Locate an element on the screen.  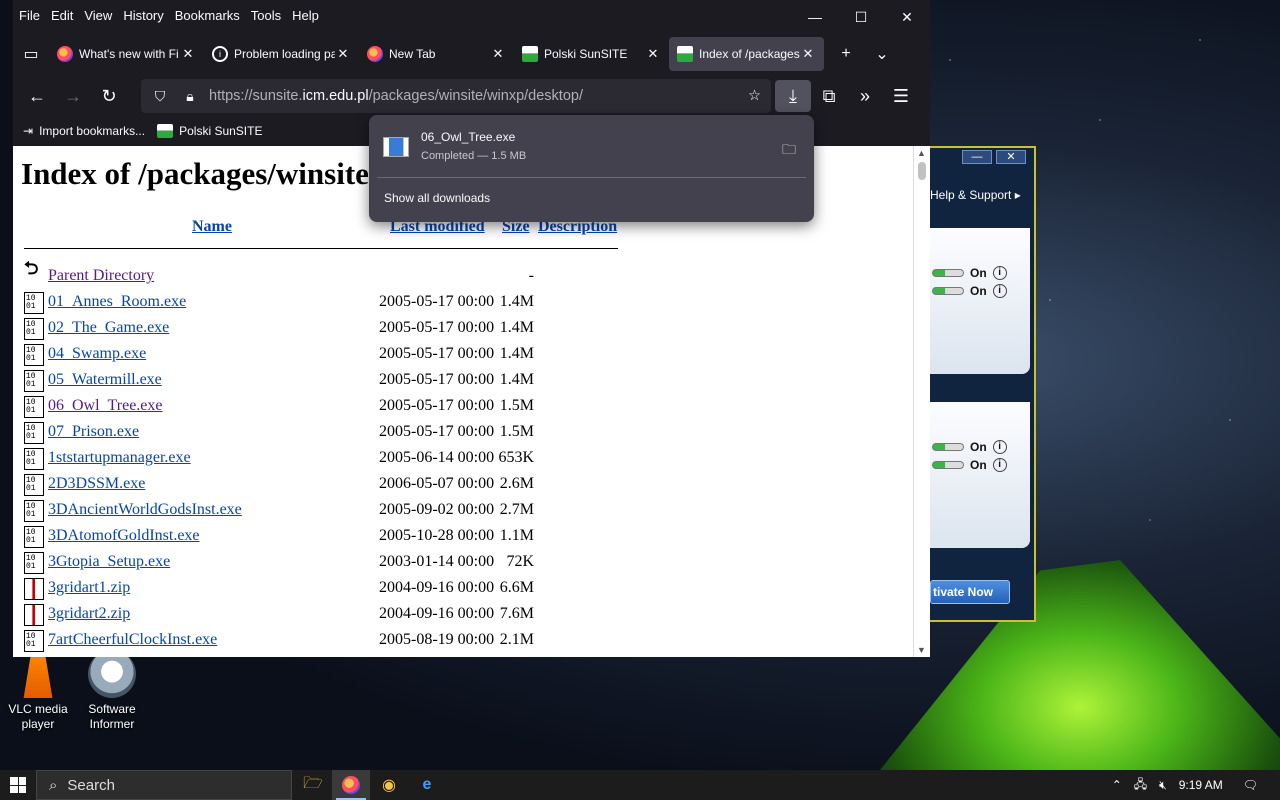
file-explorer-icon: 🗁 is located at coordinates (313, 785).